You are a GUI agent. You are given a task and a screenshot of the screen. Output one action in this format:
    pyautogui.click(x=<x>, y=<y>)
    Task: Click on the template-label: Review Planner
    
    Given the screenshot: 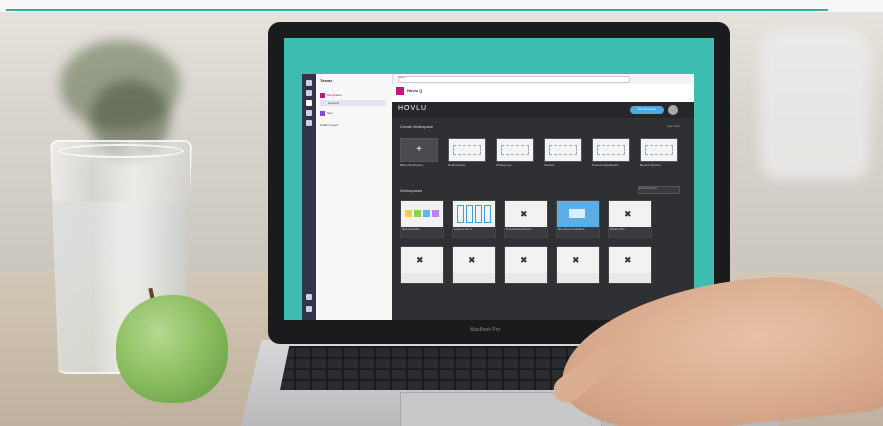 What is the action you would take?
    pyautogui.click(x=651, y=165)
    